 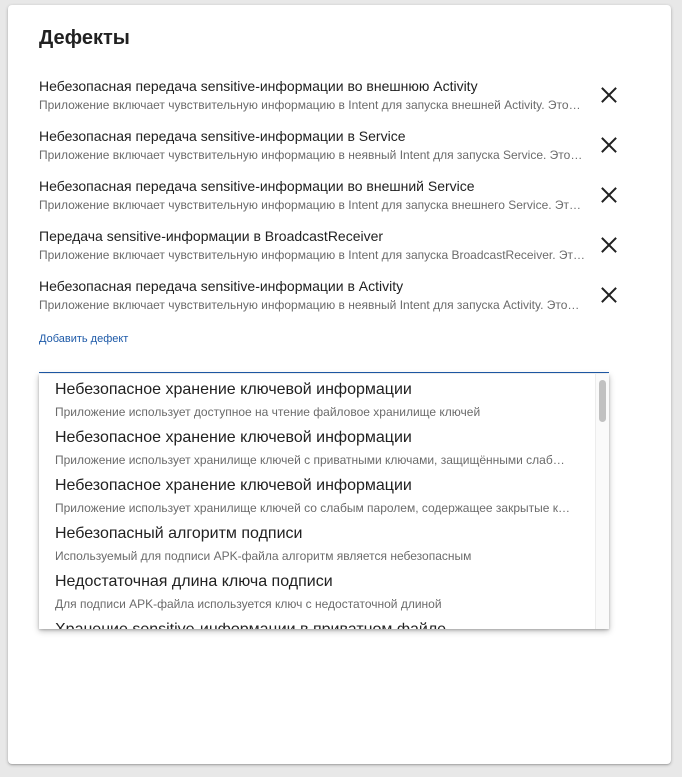 What do you see at coordinates (602, 501) in the screenshot?
I see `dropdown-scrollbar` at bounding box center [602, 501].